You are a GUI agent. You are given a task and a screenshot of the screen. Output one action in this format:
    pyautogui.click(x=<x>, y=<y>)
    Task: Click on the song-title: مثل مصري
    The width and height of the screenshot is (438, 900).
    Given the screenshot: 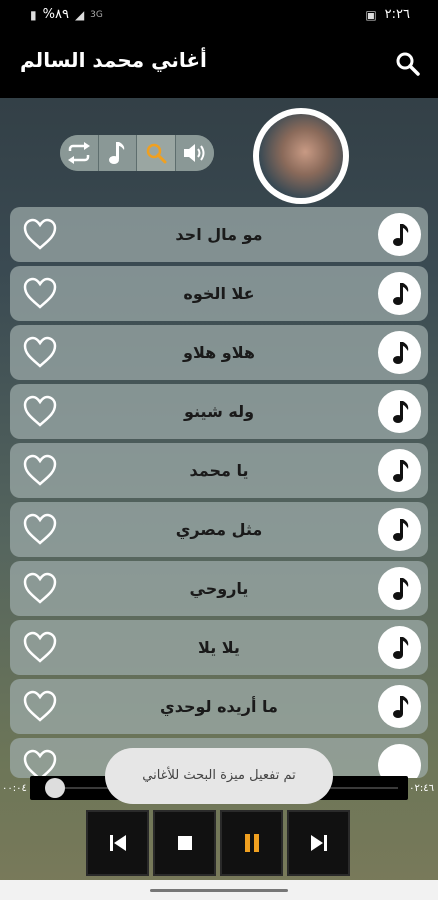 What is the action you would take?
    pyautogui.click(x=219, y=529)
    